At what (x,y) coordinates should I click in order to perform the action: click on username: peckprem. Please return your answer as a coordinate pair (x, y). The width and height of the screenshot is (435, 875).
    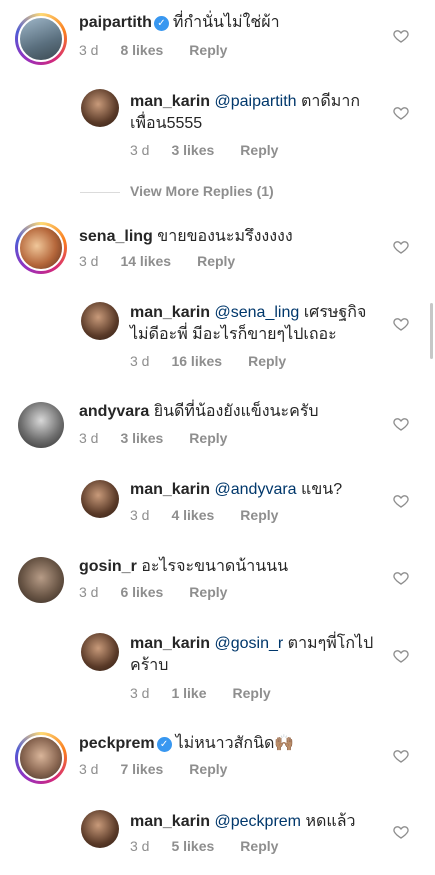
    Looking at the image, I should click on (117, 743).